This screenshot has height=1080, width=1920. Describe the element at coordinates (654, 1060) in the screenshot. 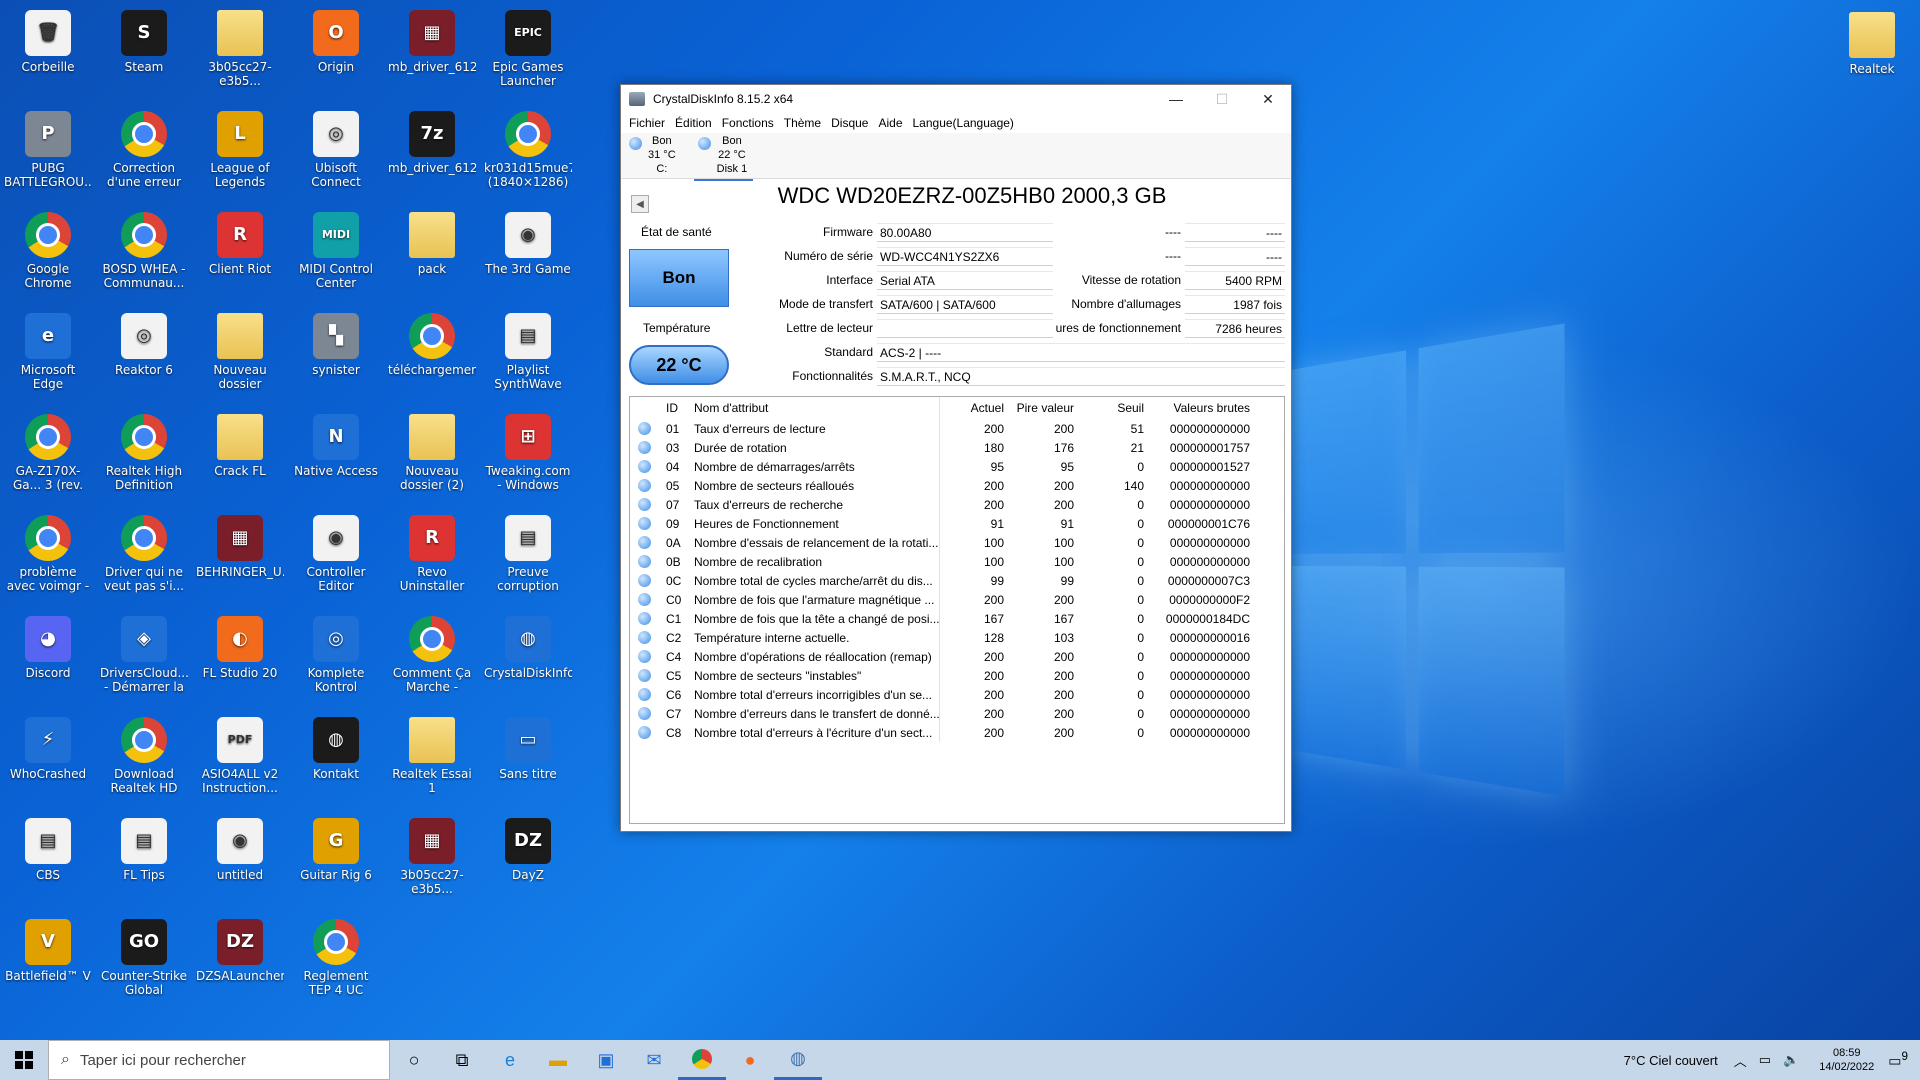

I see `mail-icon: ✉` at that location.